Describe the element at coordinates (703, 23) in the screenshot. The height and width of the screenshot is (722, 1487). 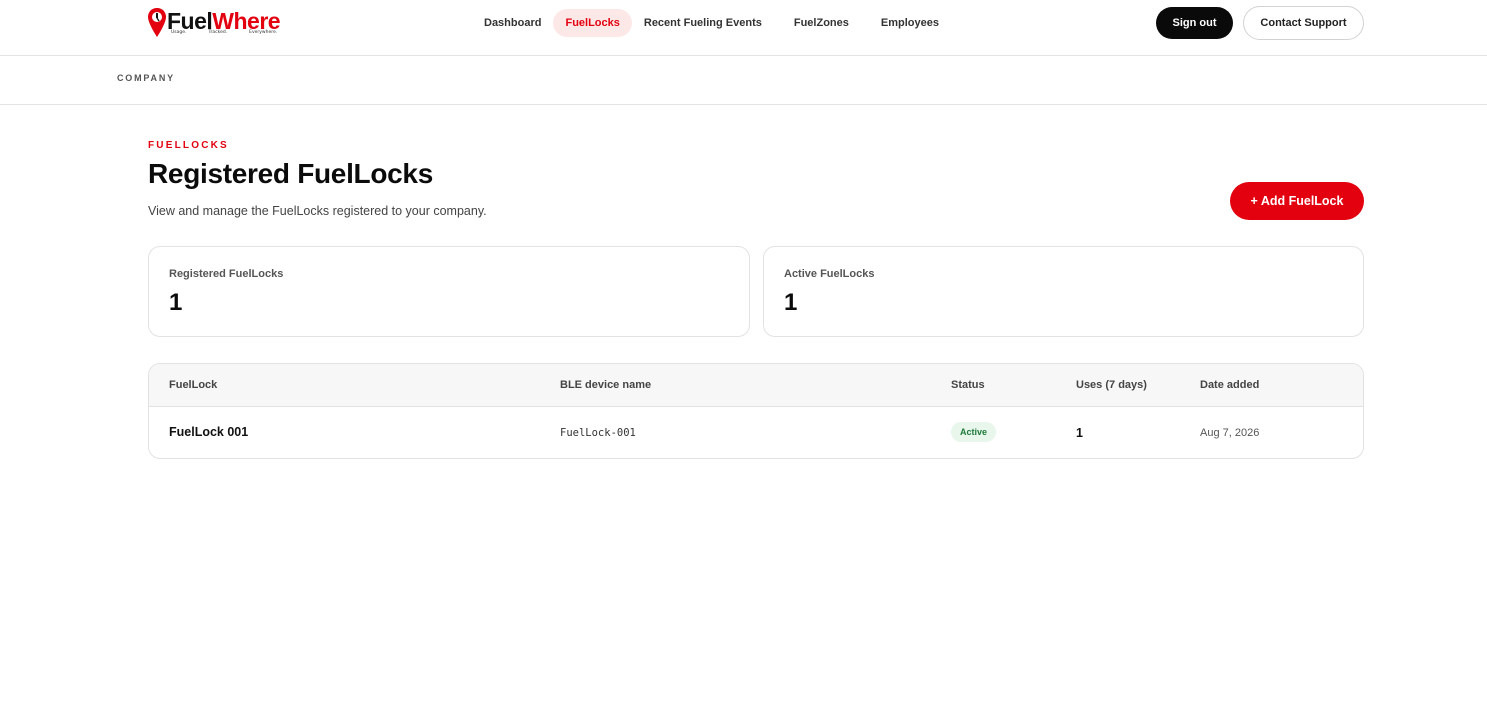
I see `nav-recent-fueling-events: Recent Fueling Events` at that location.